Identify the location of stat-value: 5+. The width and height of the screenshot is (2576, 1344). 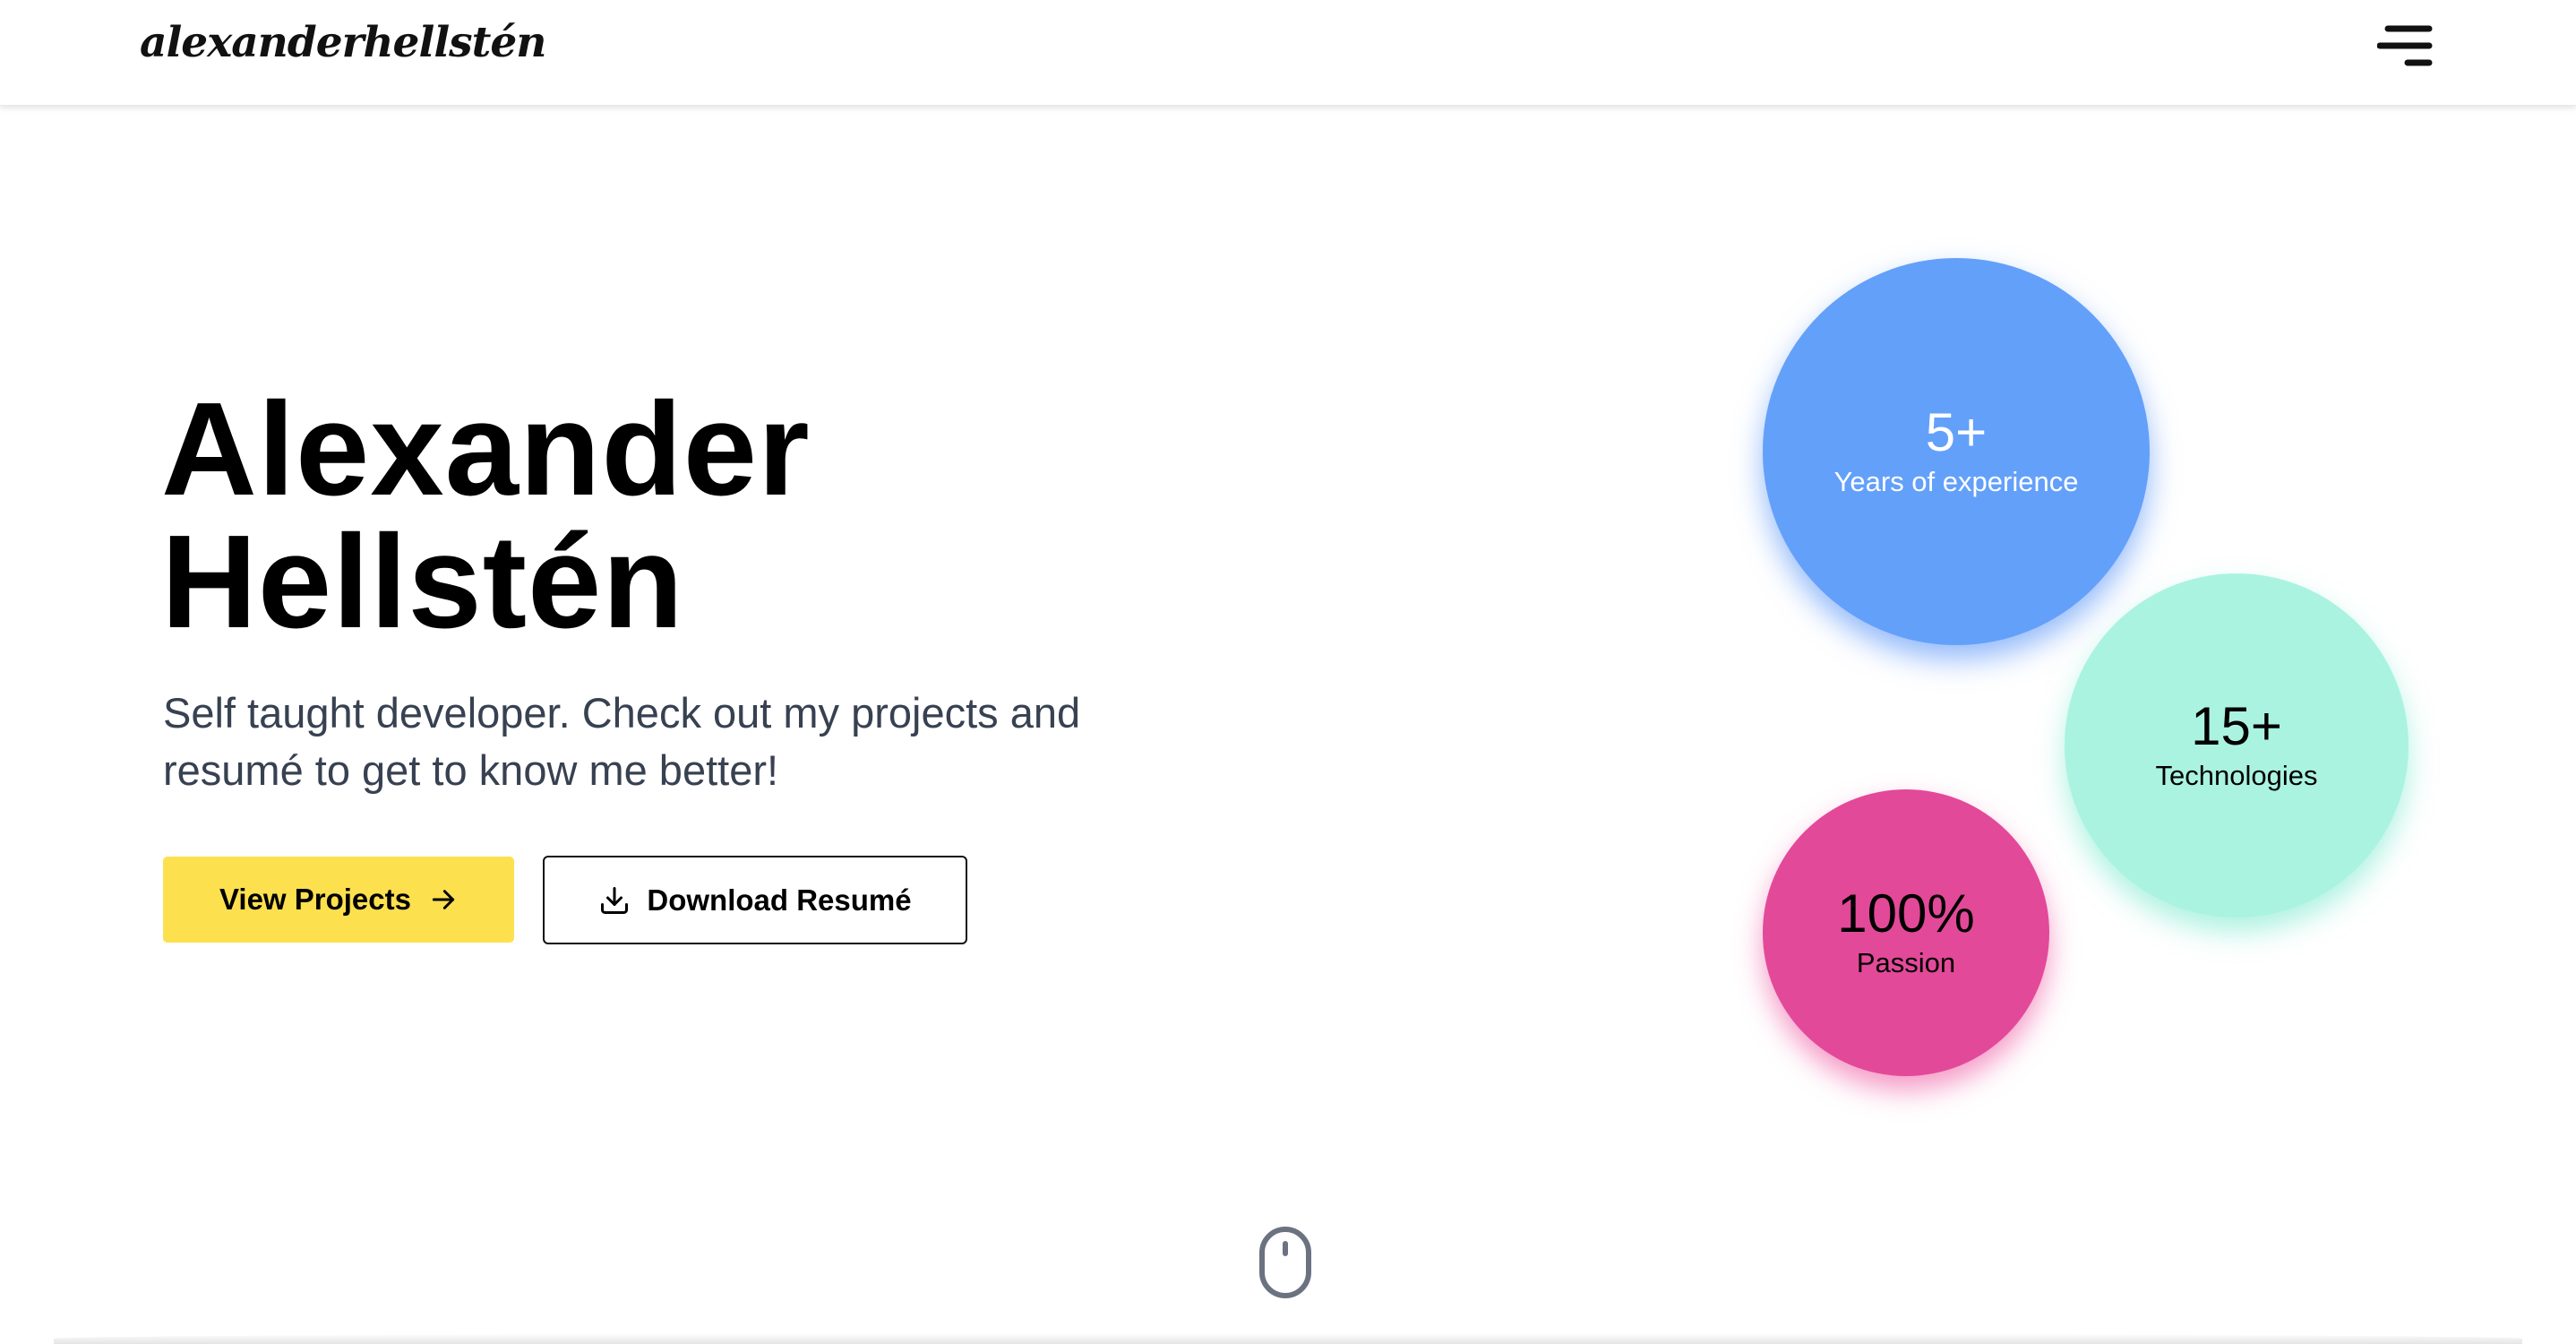
(1956, 432).